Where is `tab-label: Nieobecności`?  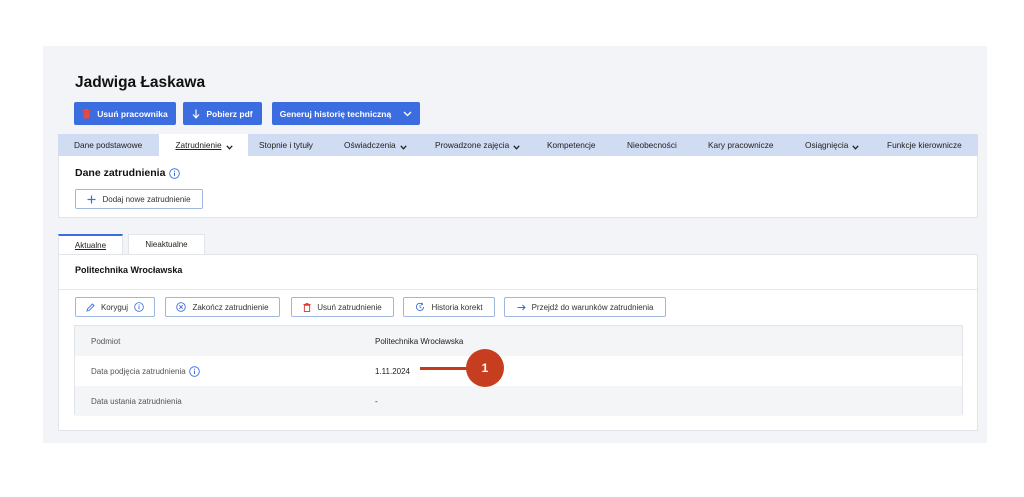 tab-label: Nieobecności is located at coordinates (652, 145).